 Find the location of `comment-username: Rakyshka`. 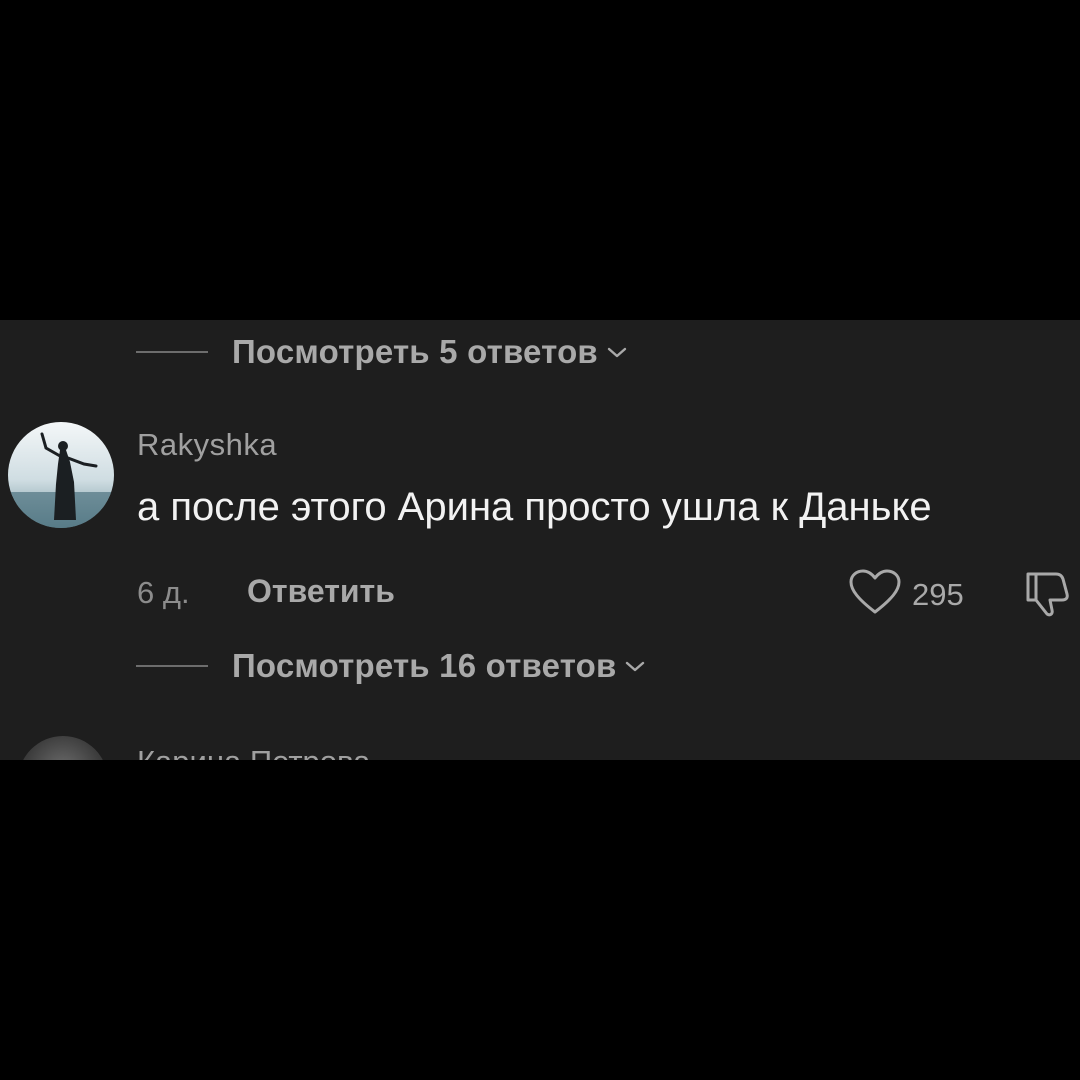

comment-username: Rakyshka is located at coordinates (207, 445).